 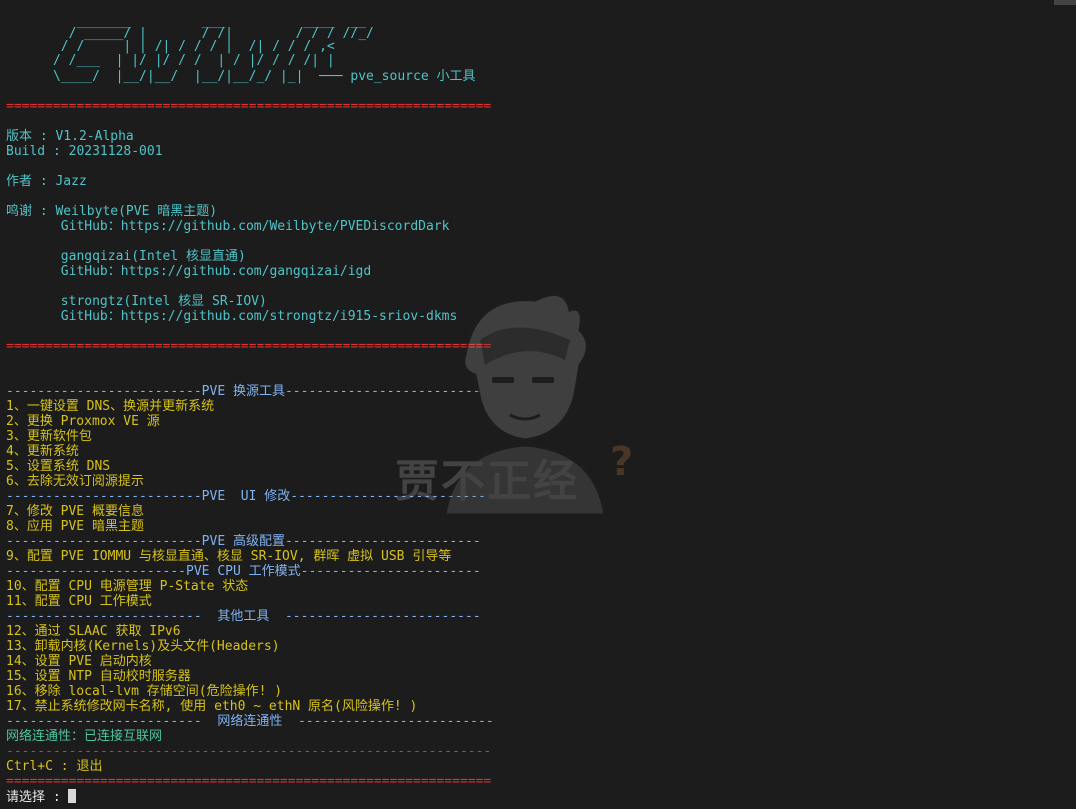 I want to click on thanks-2: gangqizai(Intel 核显直通), so click(x=126, y=256).